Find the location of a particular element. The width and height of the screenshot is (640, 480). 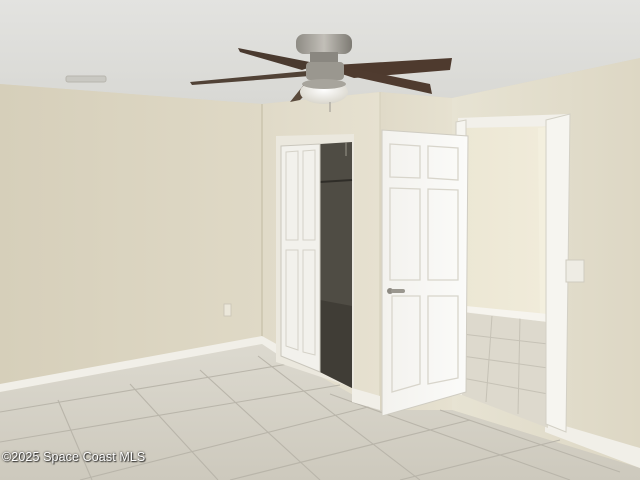

wall-outlet is located at coordinates (227, 310).